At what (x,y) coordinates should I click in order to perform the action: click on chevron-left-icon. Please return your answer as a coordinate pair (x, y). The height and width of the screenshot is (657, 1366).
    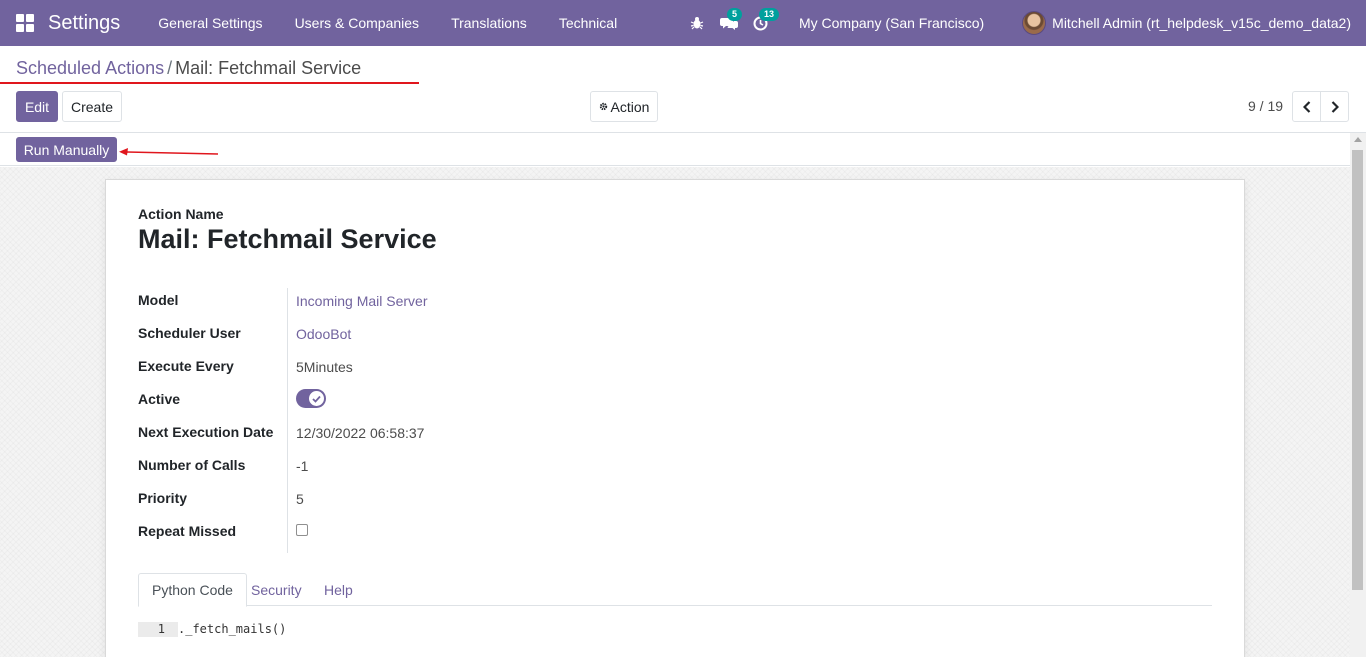
    Looking at the image, I should click on (1306, 106).